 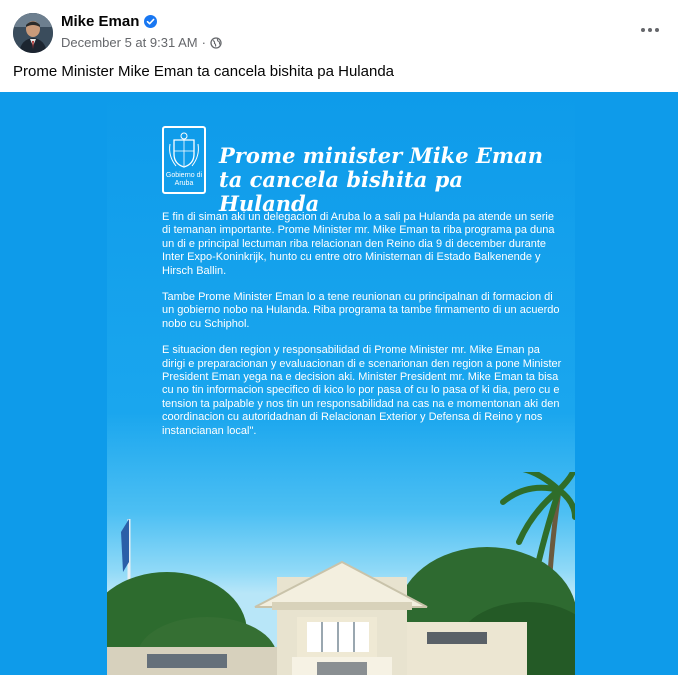 What do you see at coordinates (100, 21) in the screenshot?
I see `author-name: Mike Eman` at bounding box center [100, 21].